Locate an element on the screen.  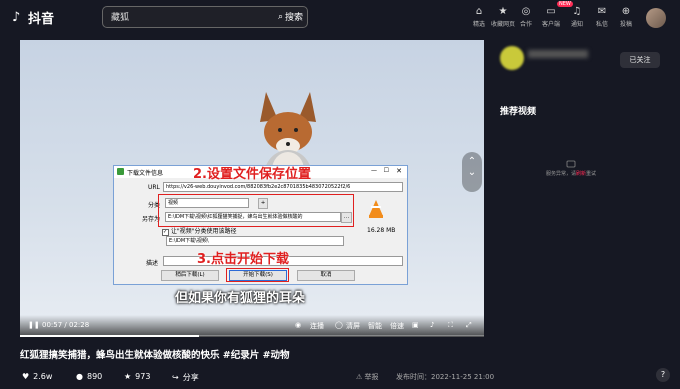
refresh-link: 刷新 is located at coordinates (581, 174).